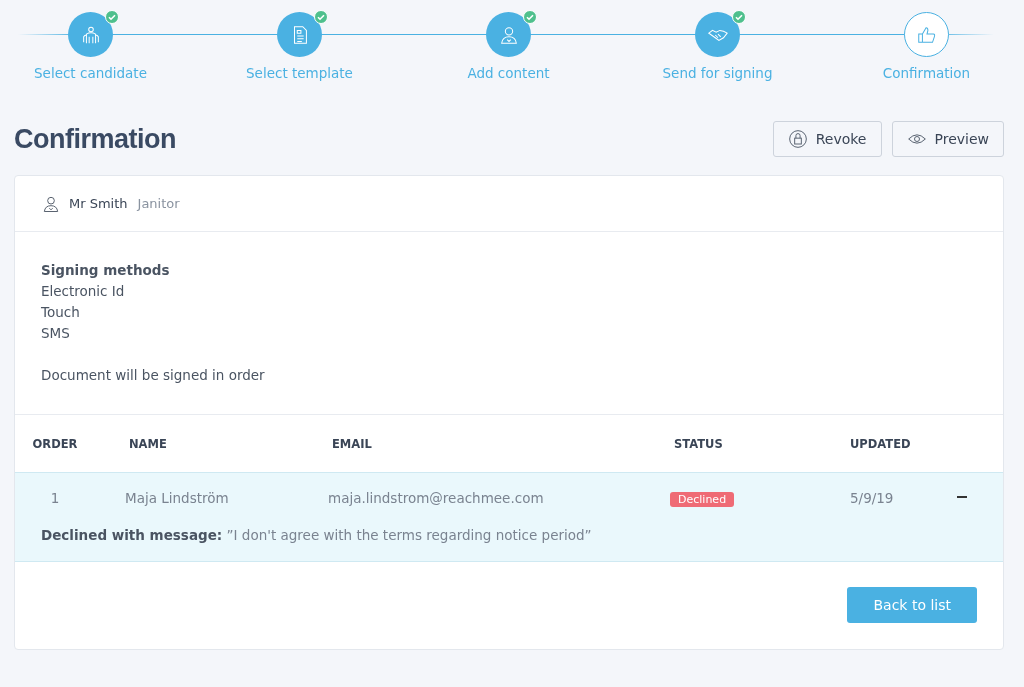 The height and width of the screenshot is (687, 1024). I want to click on signing-method: Electronic Id, so click(83, 291).